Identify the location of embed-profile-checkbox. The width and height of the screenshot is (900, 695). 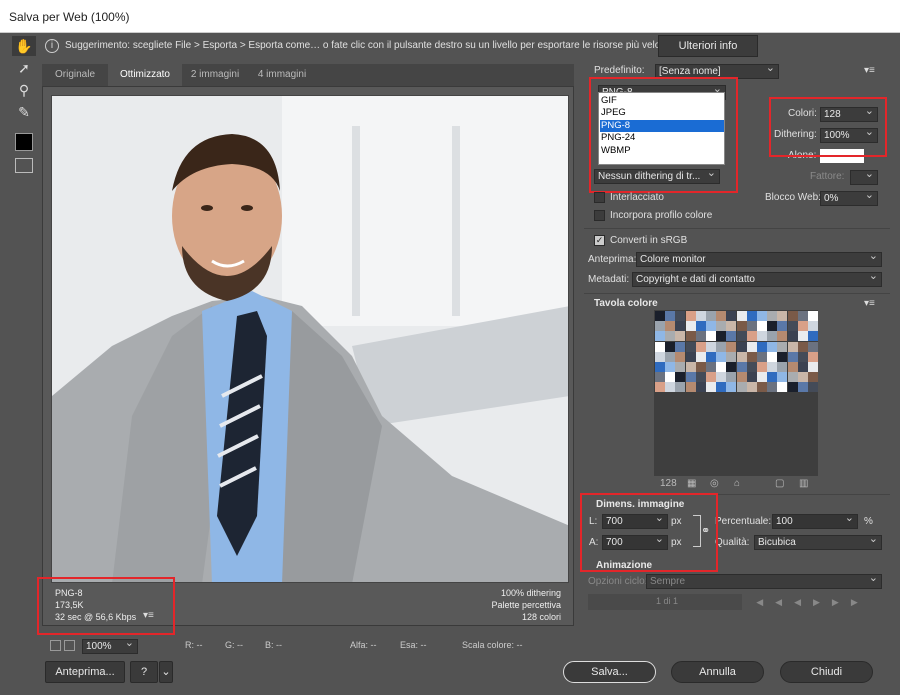
(599, 215).